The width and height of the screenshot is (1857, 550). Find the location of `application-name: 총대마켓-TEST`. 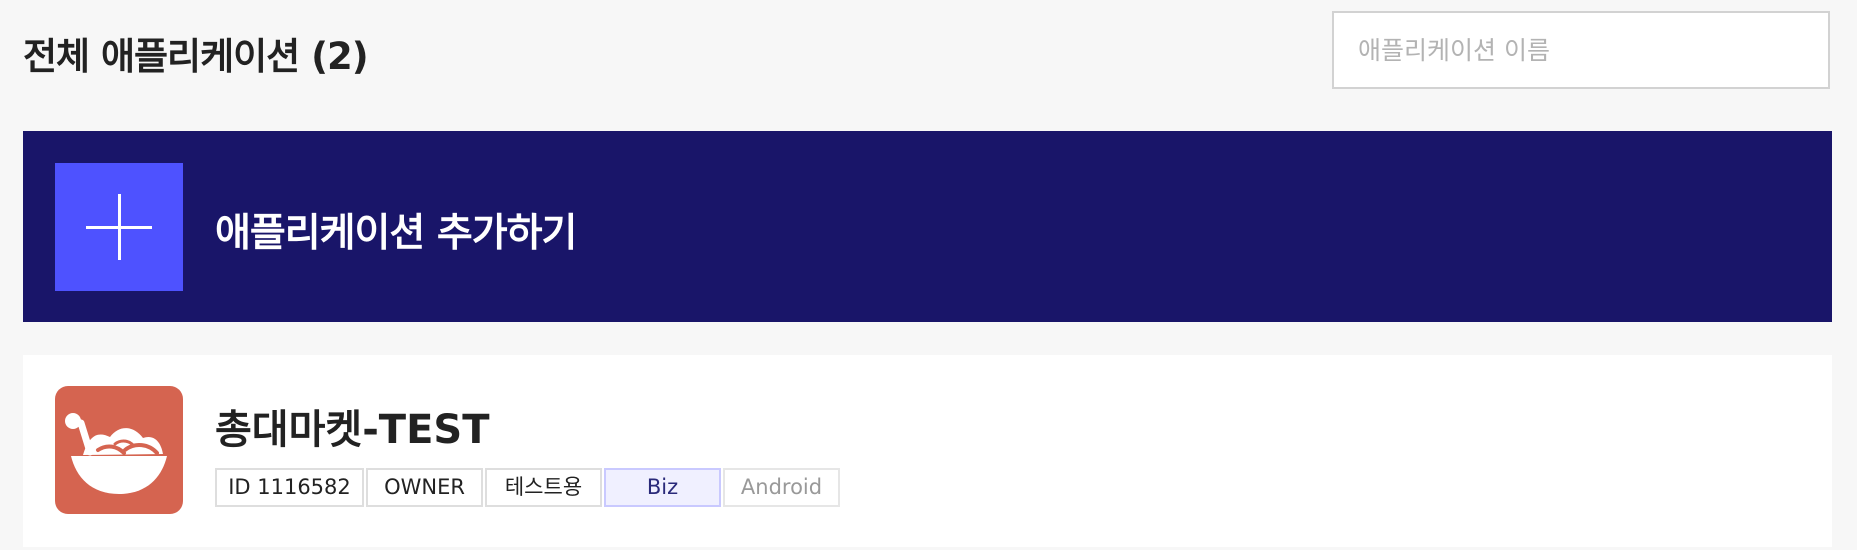

application-name: 총대마켓-TEST is located at coordinates (352, 426).